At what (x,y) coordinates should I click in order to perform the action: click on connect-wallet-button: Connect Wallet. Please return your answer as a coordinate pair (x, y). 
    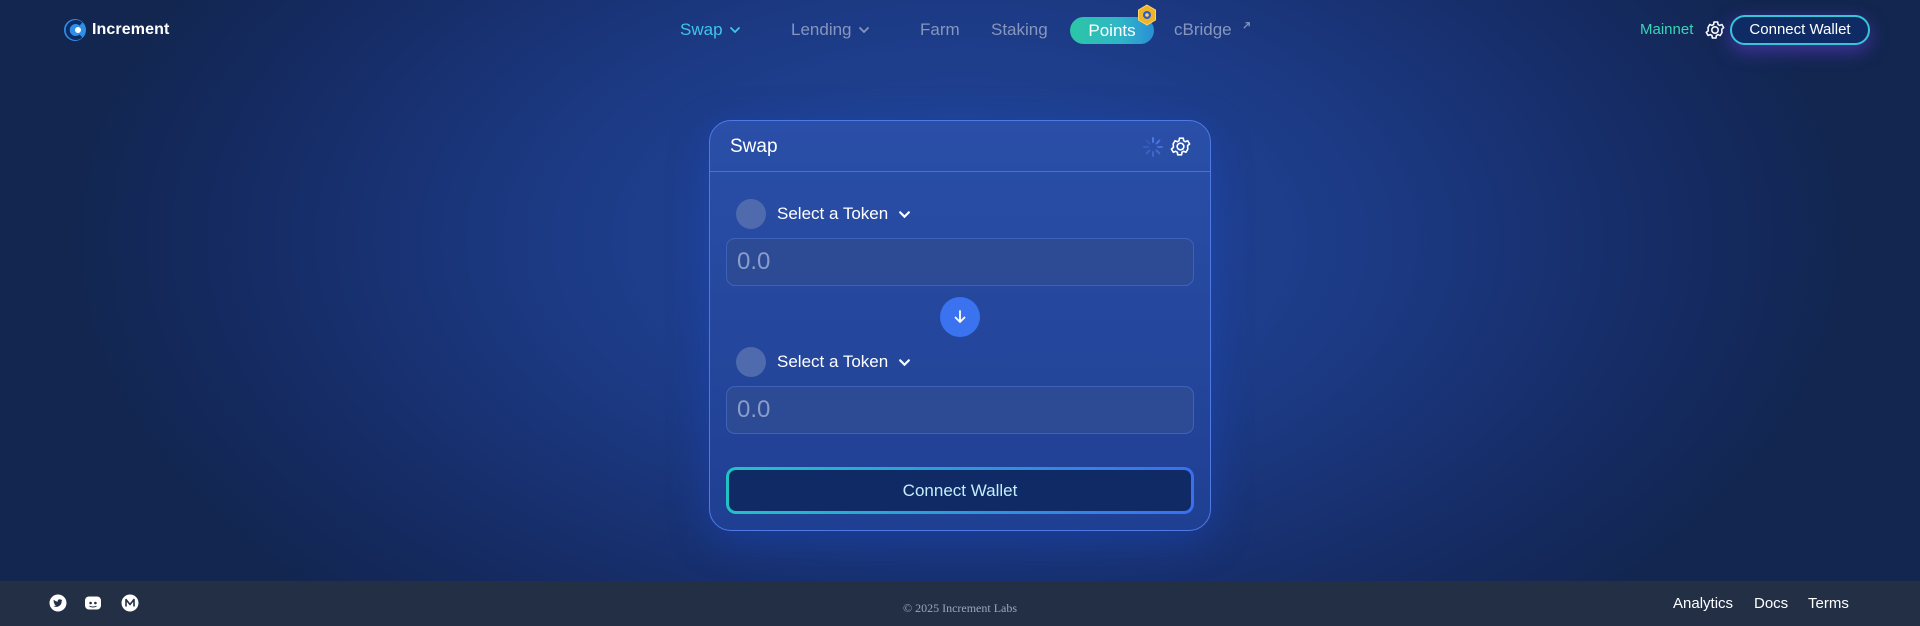
    Looking at the image, I should click on (1800, 30).